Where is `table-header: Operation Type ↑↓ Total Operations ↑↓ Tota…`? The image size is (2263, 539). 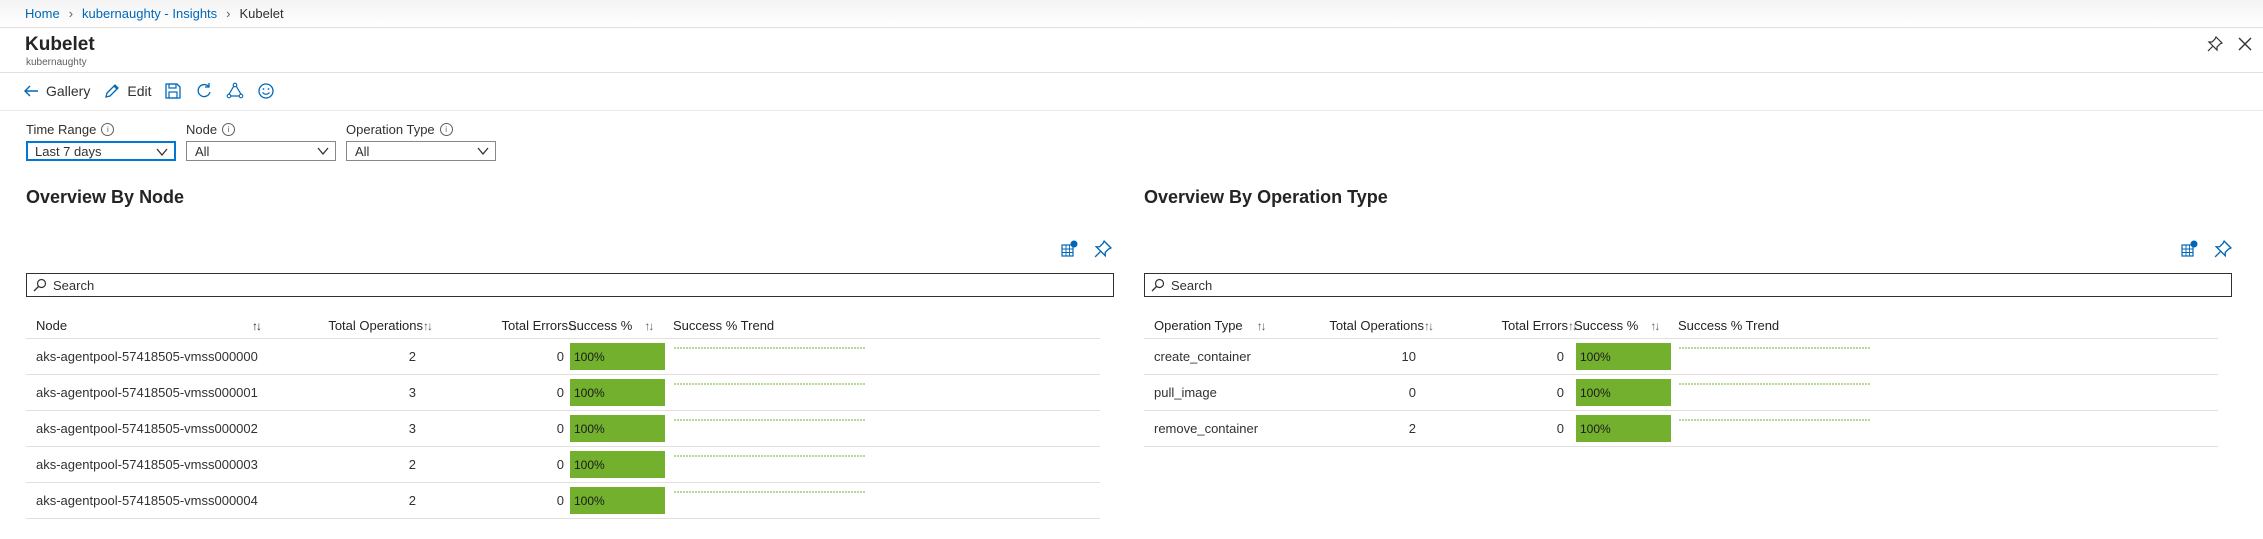
table-header: Operation Type ↑↓ Total Operations ↑↓ Tota… is located at coordinates (1681, 325).